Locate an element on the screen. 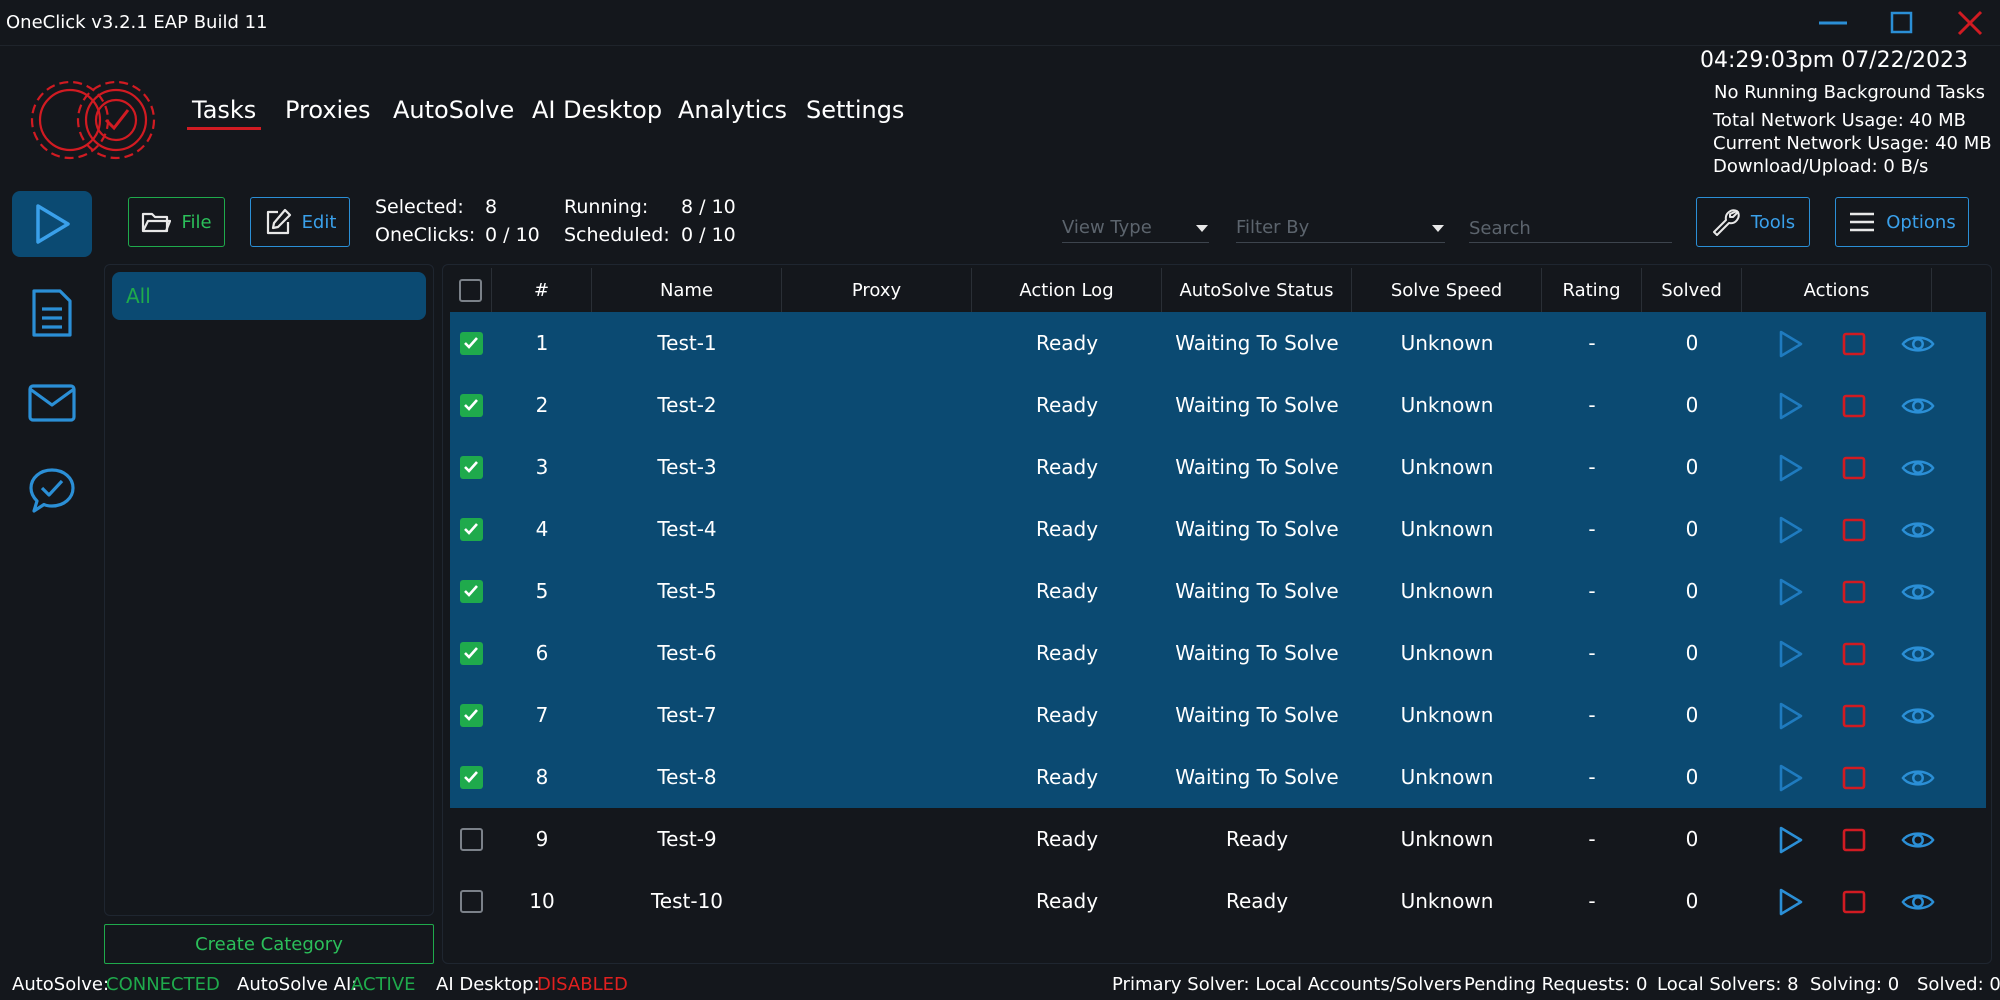 Image resolution: width=2000 pixels, height=1000 pixels. tab-autosolve: AutoSolve is located at coordinates (453, 110).